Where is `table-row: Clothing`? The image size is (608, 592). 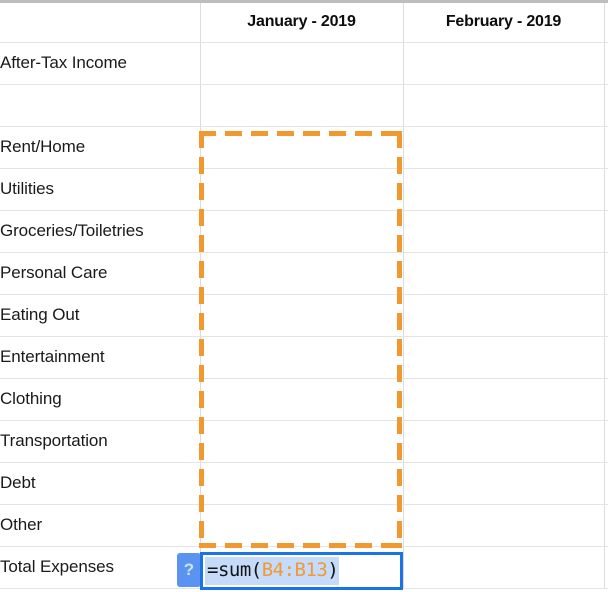
table-row: Clothing is located at coordinates (304, 399).